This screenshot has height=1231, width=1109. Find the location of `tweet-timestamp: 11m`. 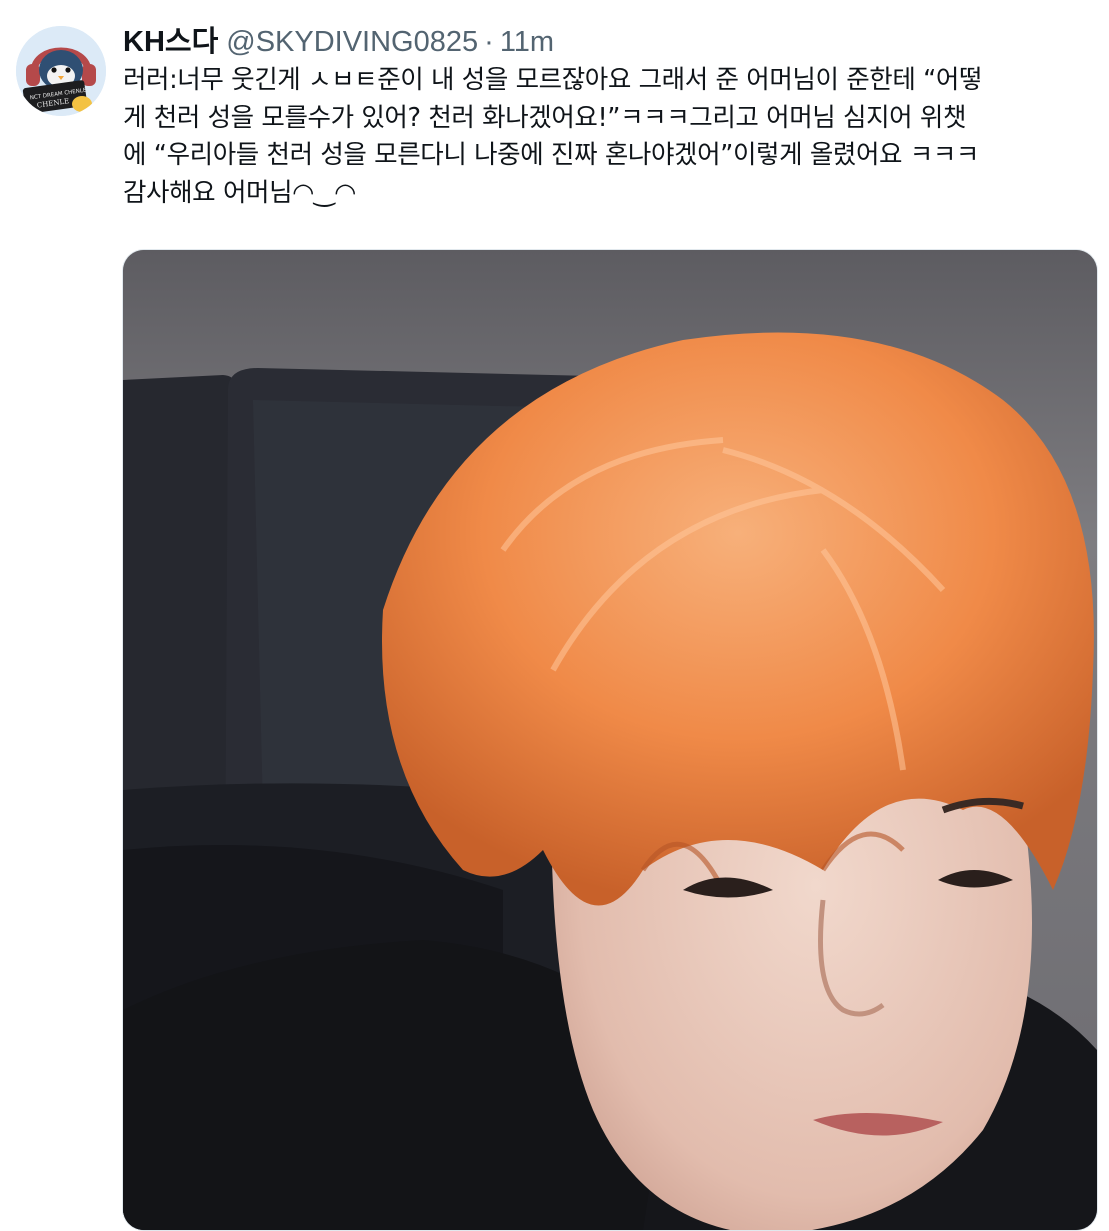

tweet-timestamp: 11m is located at coordinates (527, 42).